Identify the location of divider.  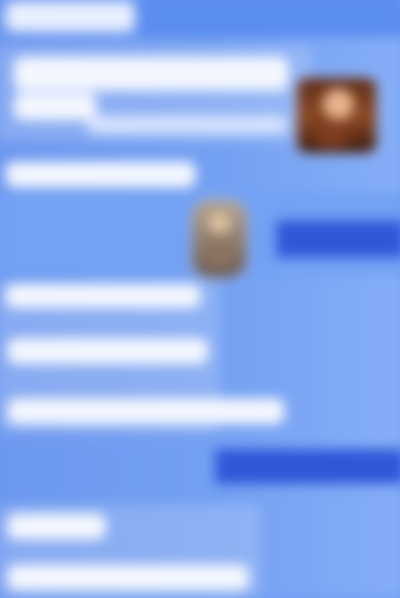
(200, 441).